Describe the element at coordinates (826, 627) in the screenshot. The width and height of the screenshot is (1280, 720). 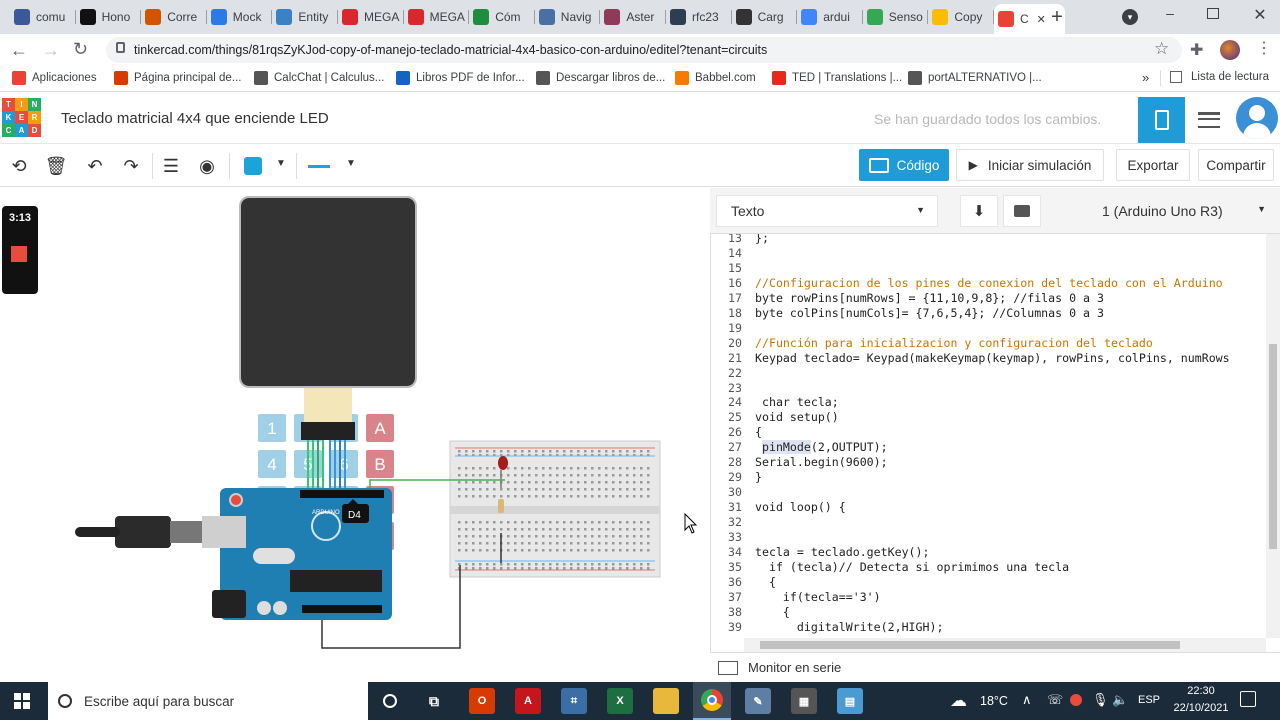
I see `code-line: 39 digitalWrite(2,HIGH);` at that location.